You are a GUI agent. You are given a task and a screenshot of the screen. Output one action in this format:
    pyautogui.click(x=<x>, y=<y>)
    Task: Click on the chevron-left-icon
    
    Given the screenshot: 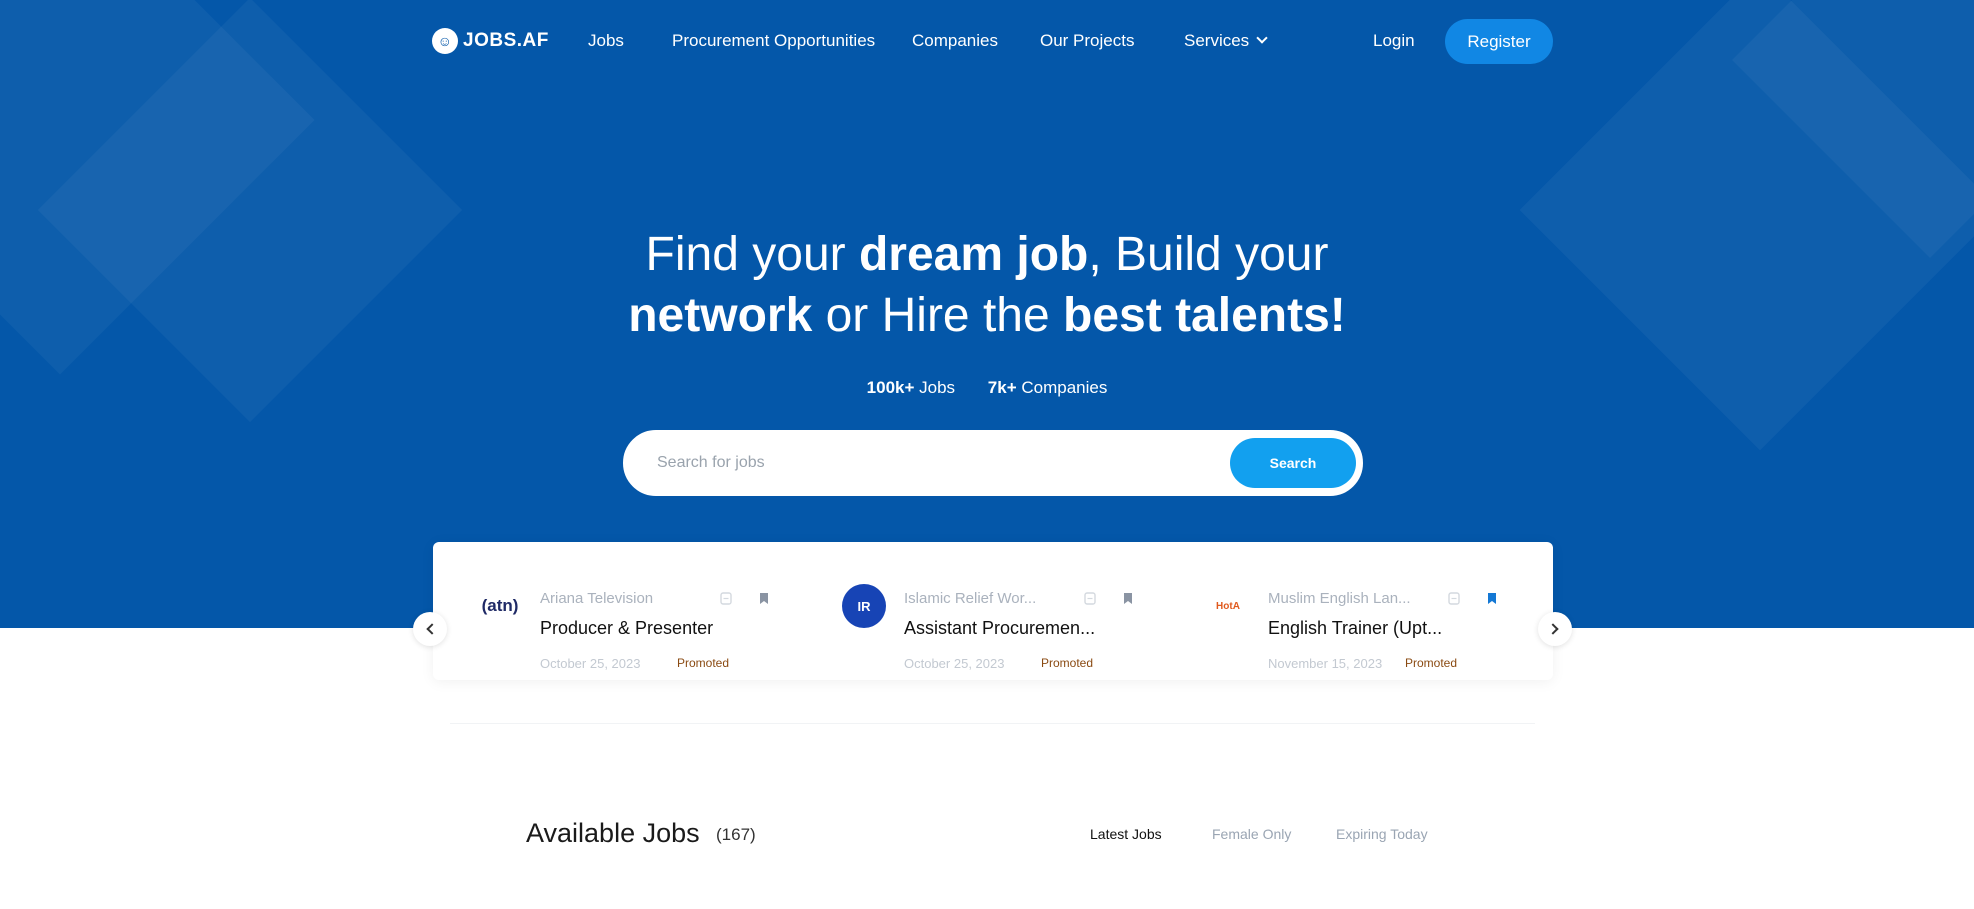 What is the action you would take?
    pyautogui.click(x=432, y=629)
    